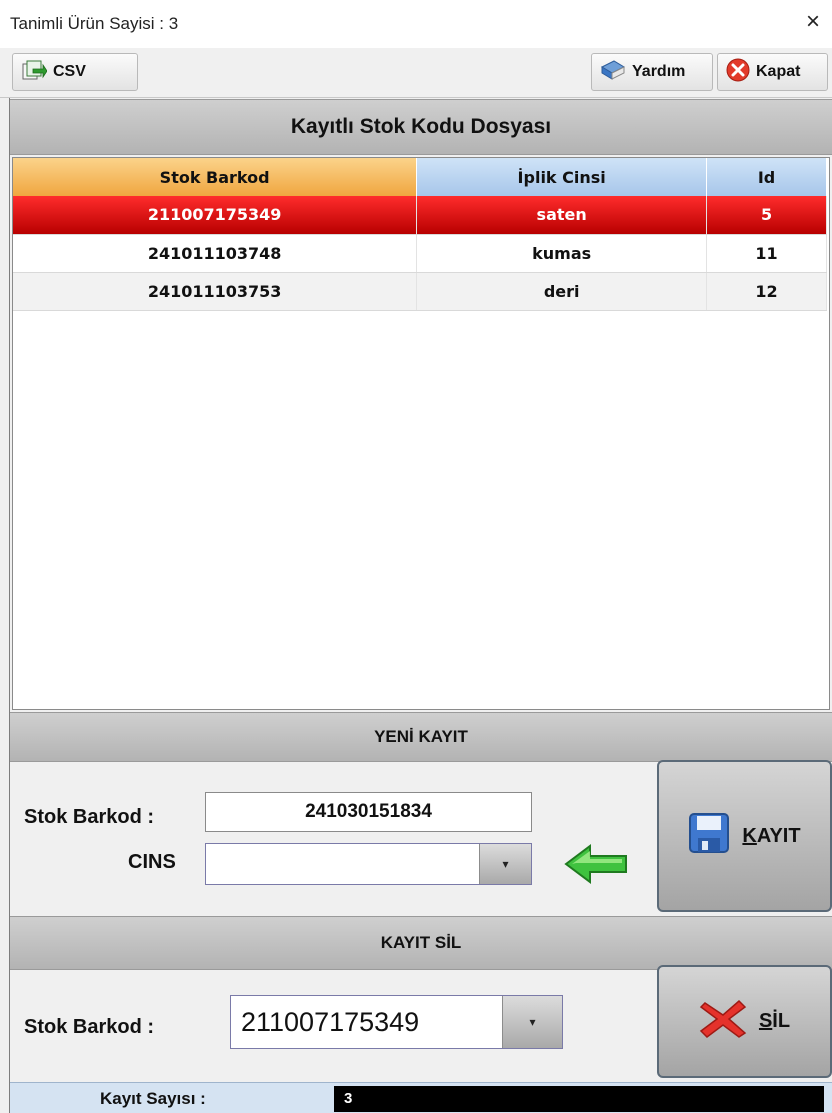  I want to click on cell-barkod: 241011103753, so click(215, 291).